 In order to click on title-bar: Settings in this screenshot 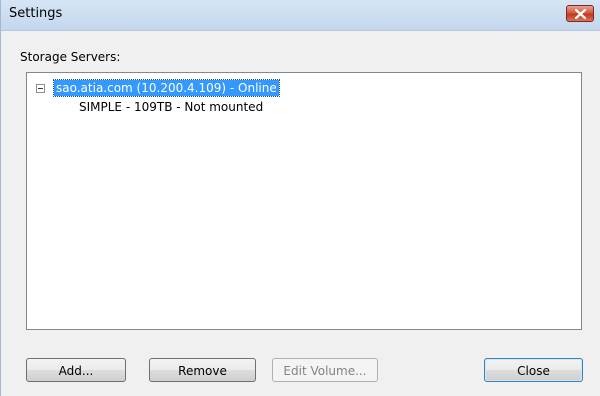, I will do `click(300, 15)`.